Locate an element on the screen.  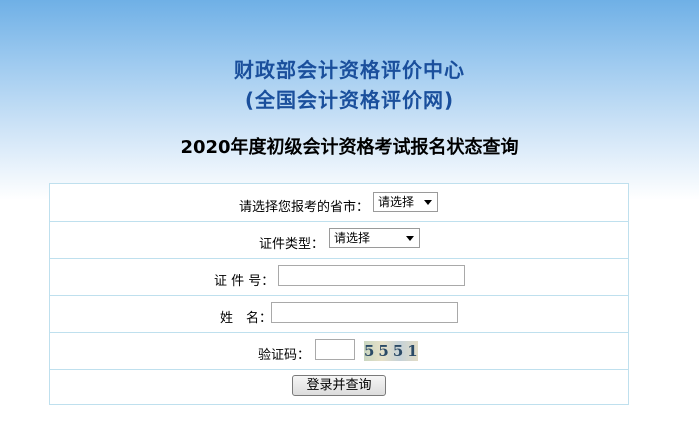
page-title: 2020年度初级会计资格考试报名状态查询 is located at coordinates (349, 147).